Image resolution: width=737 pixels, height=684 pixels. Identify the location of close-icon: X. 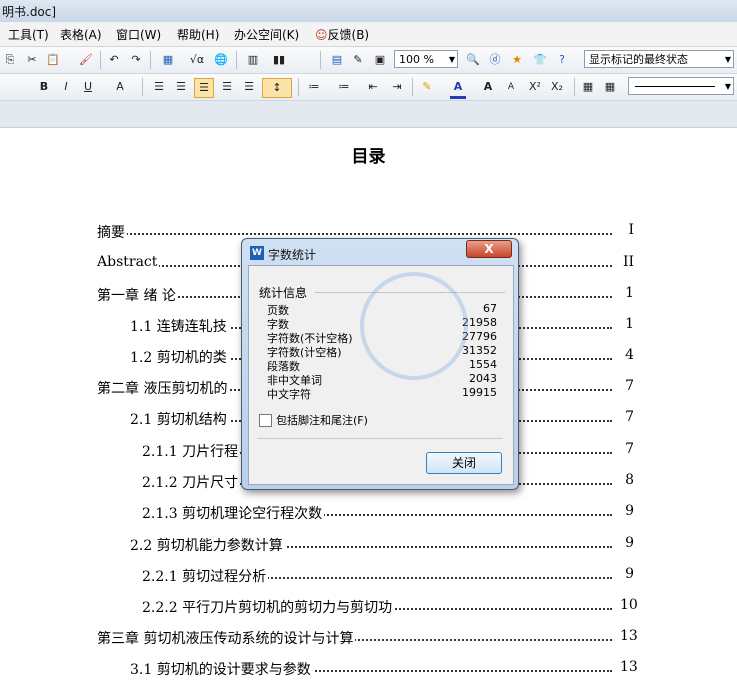
(489, 249).